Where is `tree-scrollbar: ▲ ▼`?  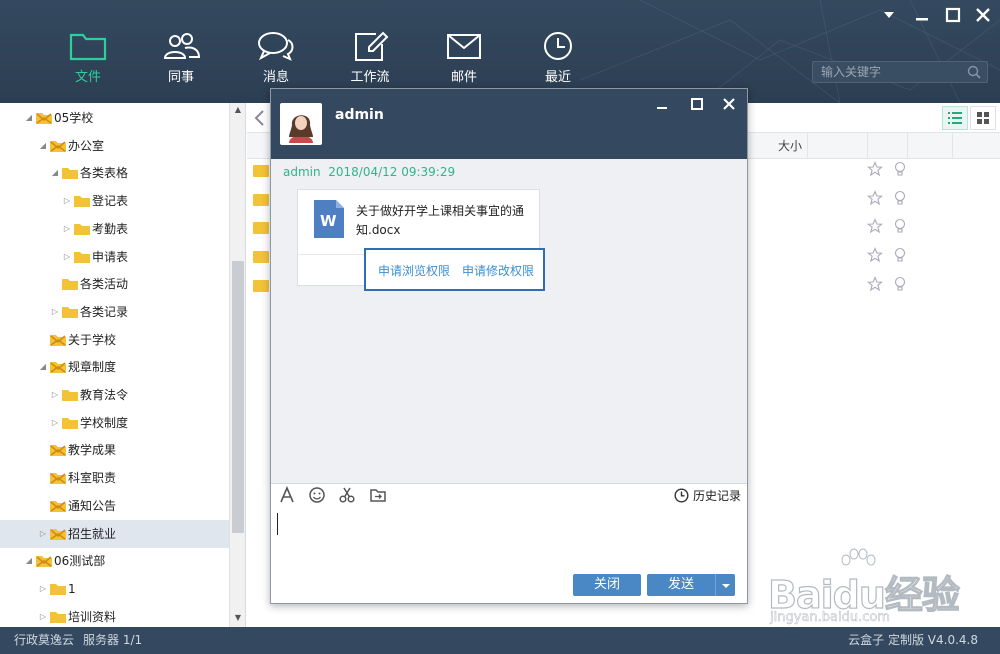 tree-scrollbar: ▲ ▼ is located at coordinates (237, 365).